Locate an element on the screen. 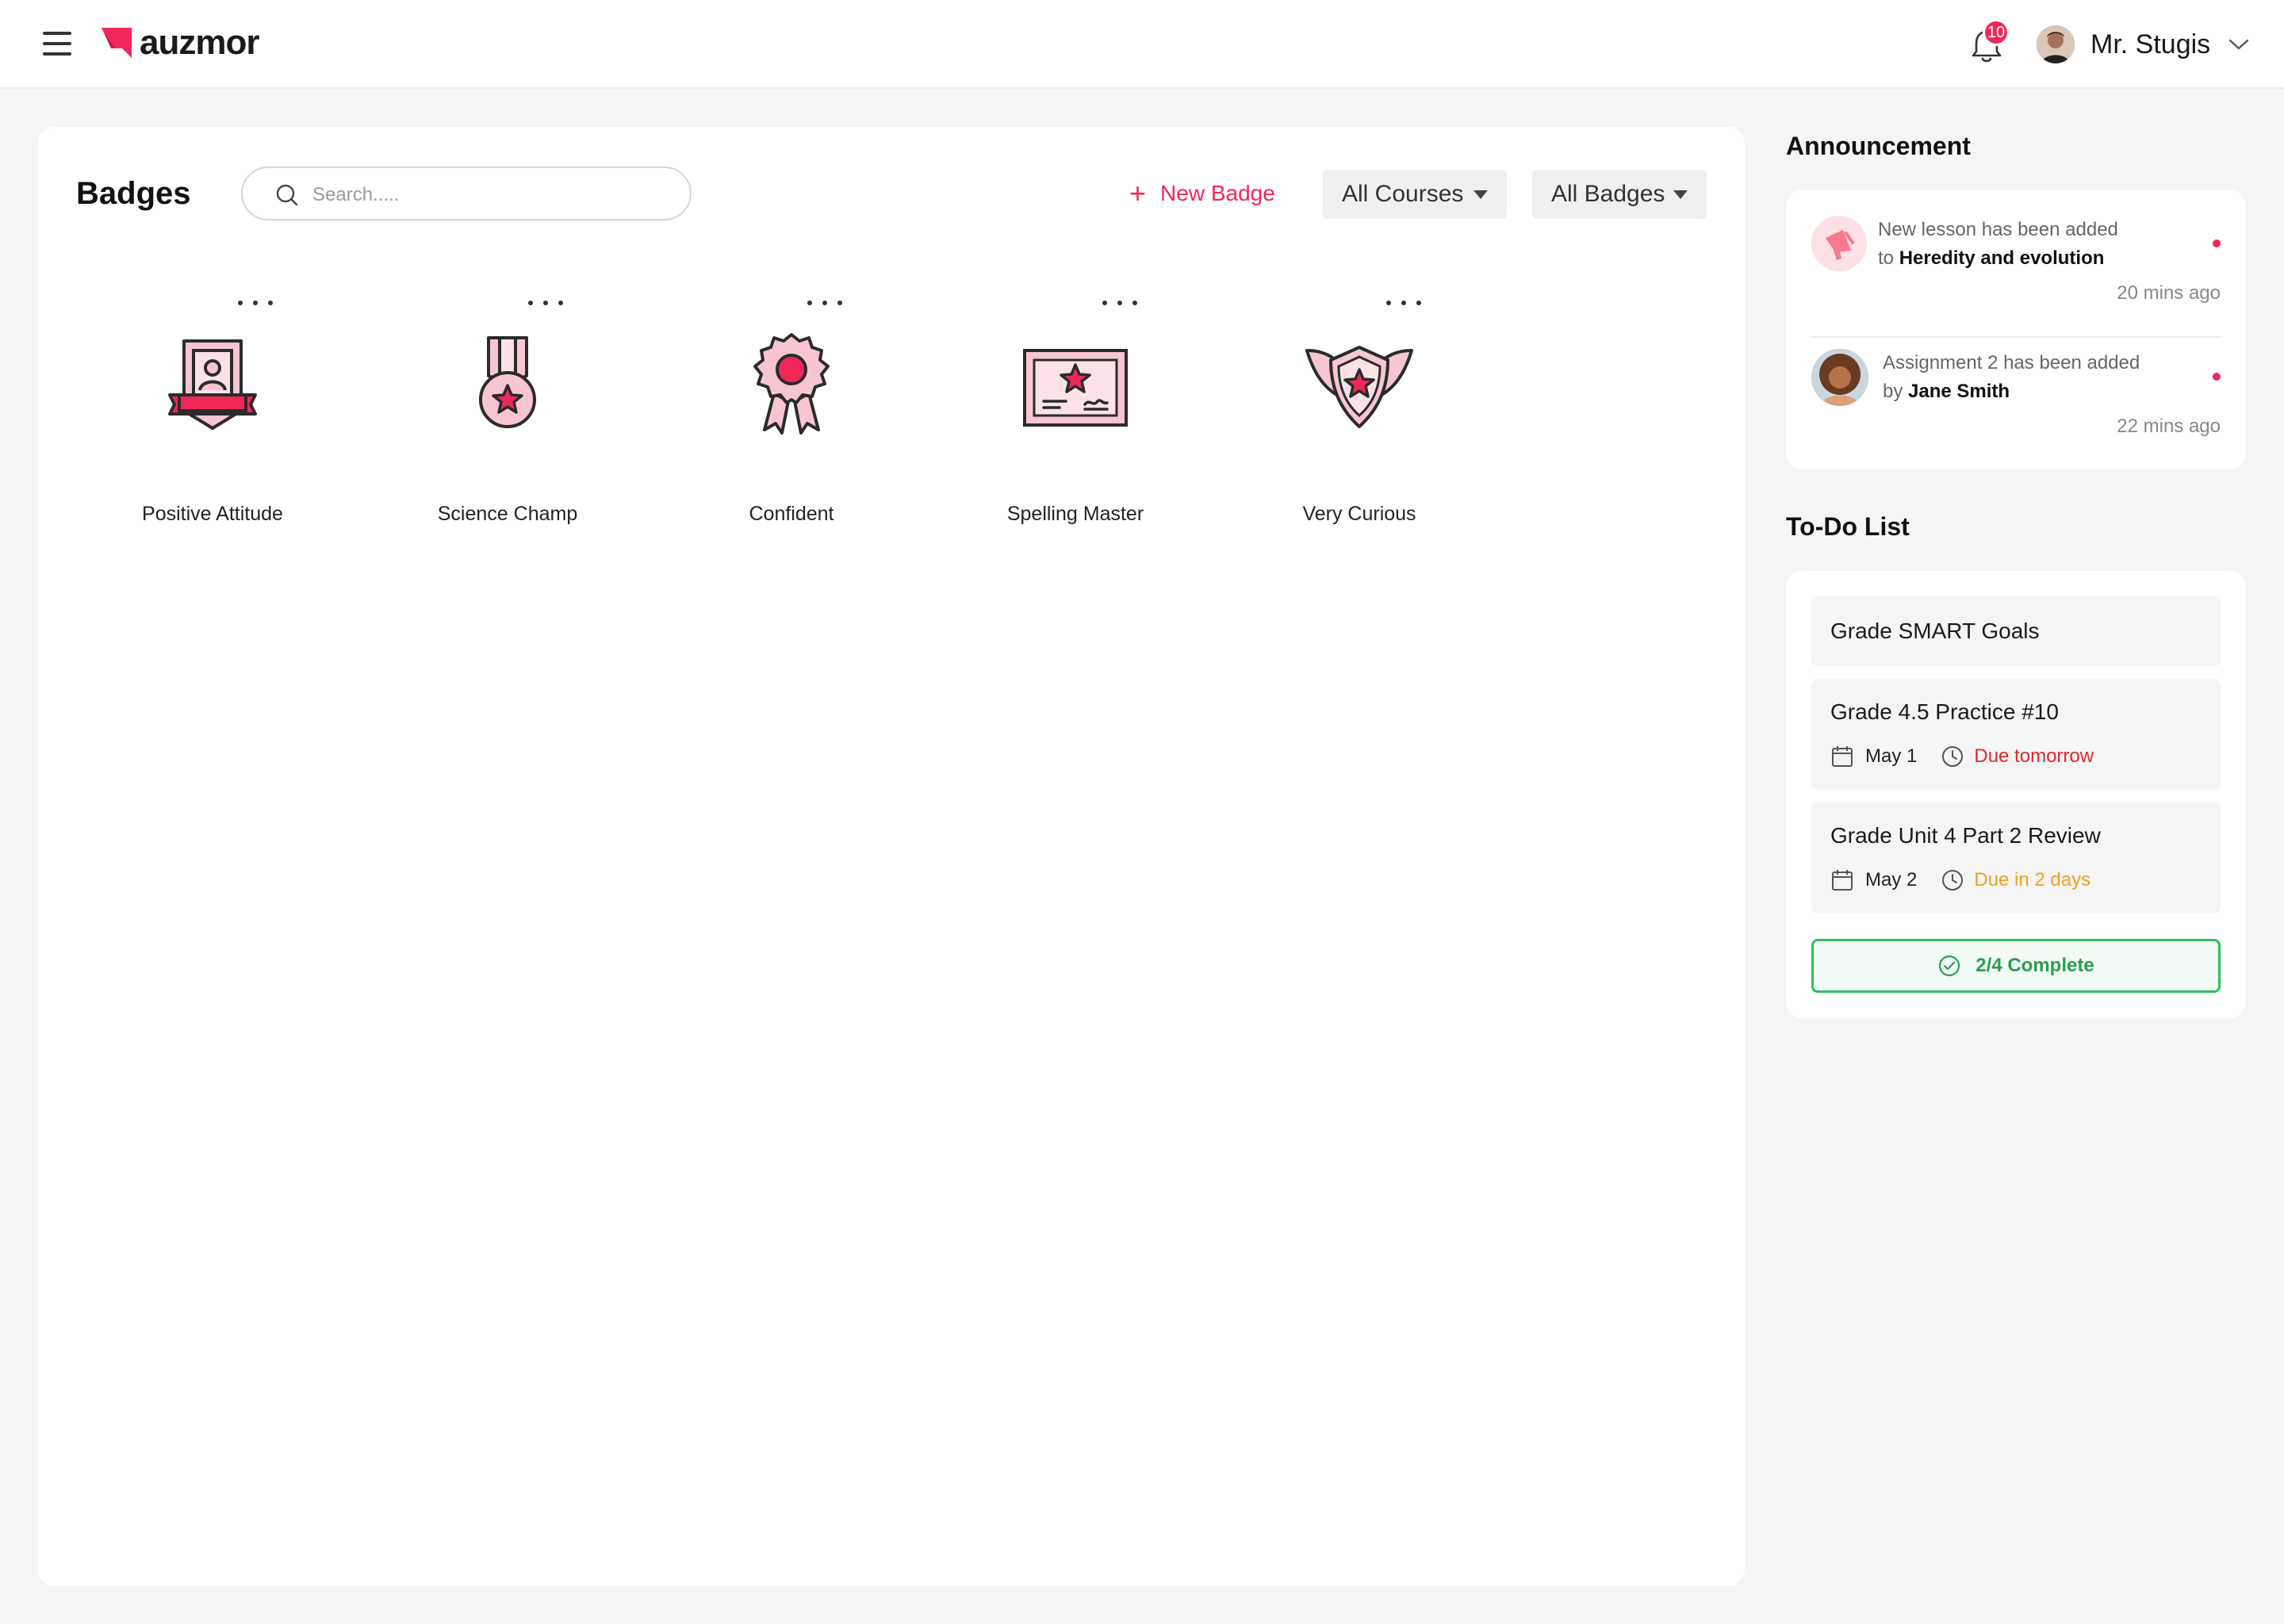  courses-filter-value: All Courses is located at coordinates (1403, 194).